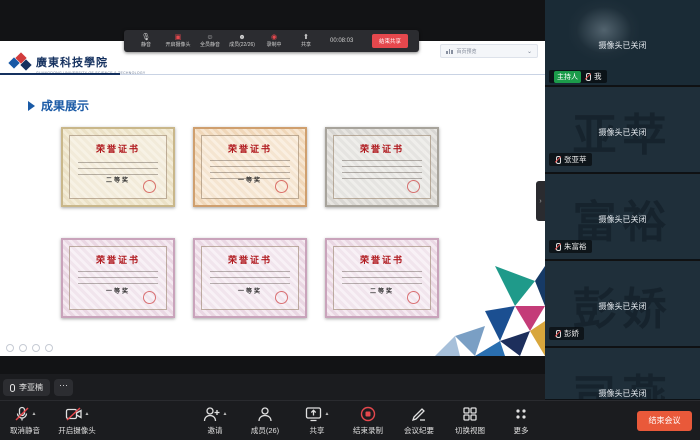 The height and width of the screenshot is (440, 700). What do you see at coordinates (215, 414) in the screenshot?
I see `invite-icon: ▲` at bounding box center [215, 414].